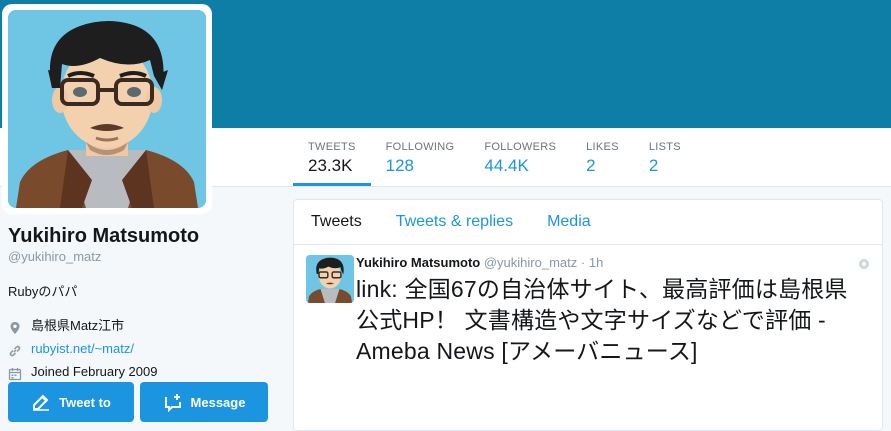 The height and width of the screenshot is (431, 891). What do you see at coordinates (420, 147) in the screenshot?
I see `stat-following-label: FOLLOWING` at bounding box center [420, 147].